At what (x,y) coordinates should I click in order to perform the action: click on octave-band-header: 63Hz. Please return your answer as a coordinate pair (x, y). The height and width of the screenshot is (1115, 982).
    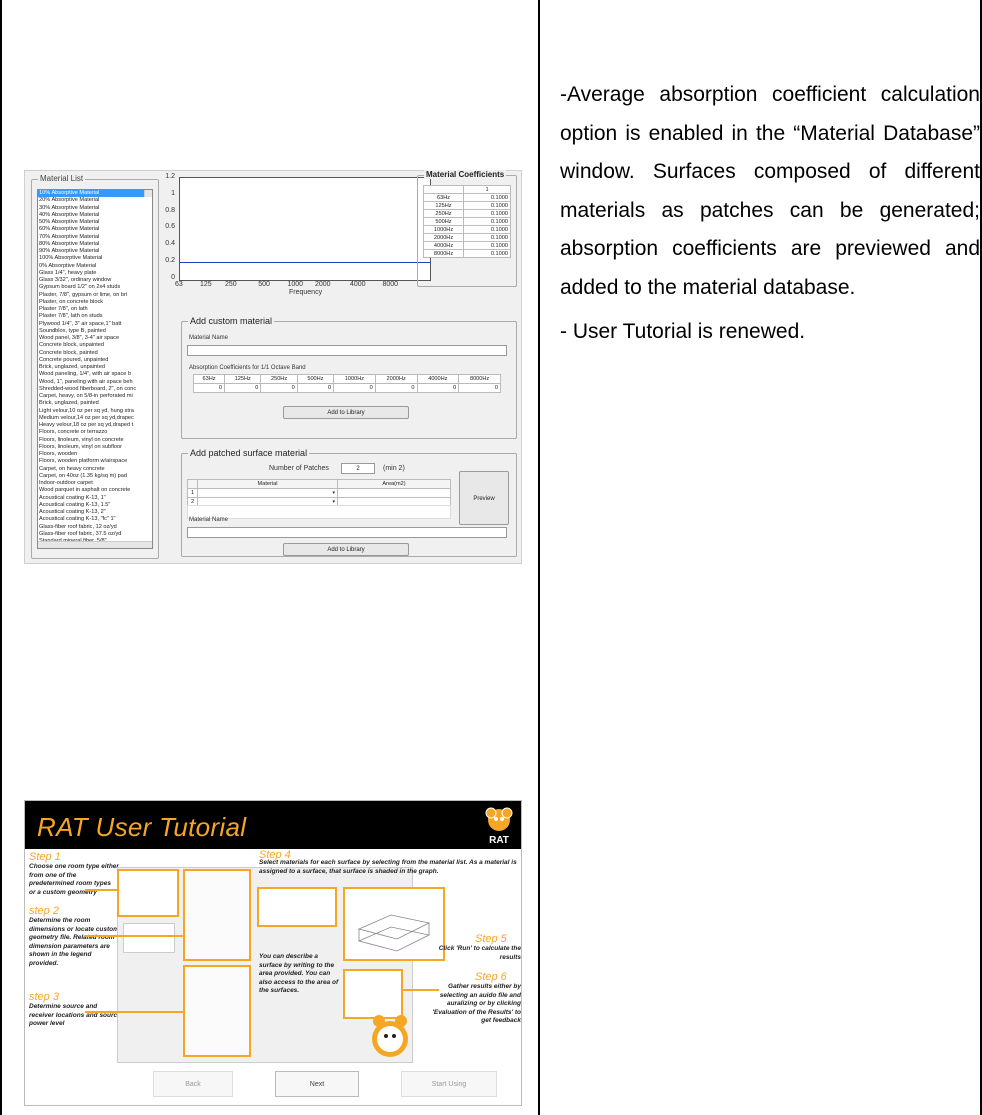
    Looking at the image, I should click on (209, 379).